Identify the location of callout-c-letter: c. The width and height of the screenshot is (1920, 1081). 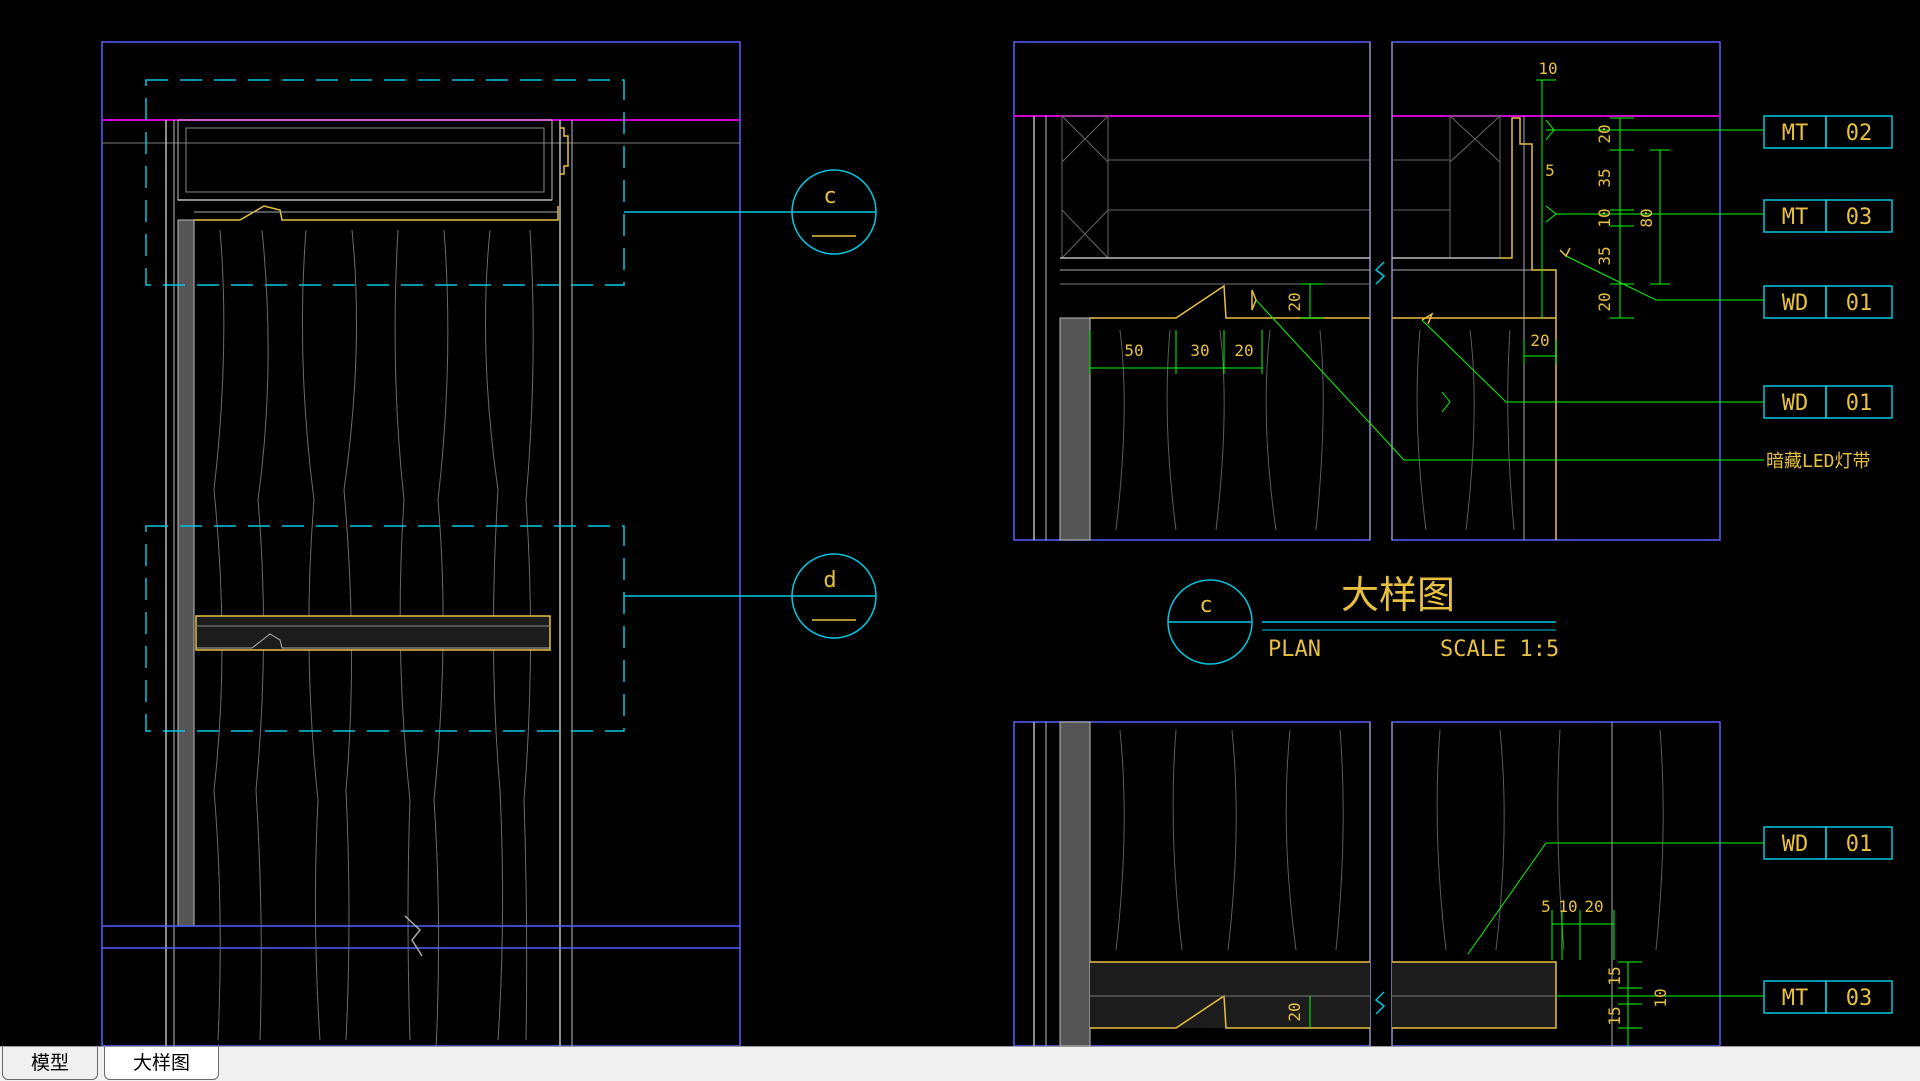
(829, 196).